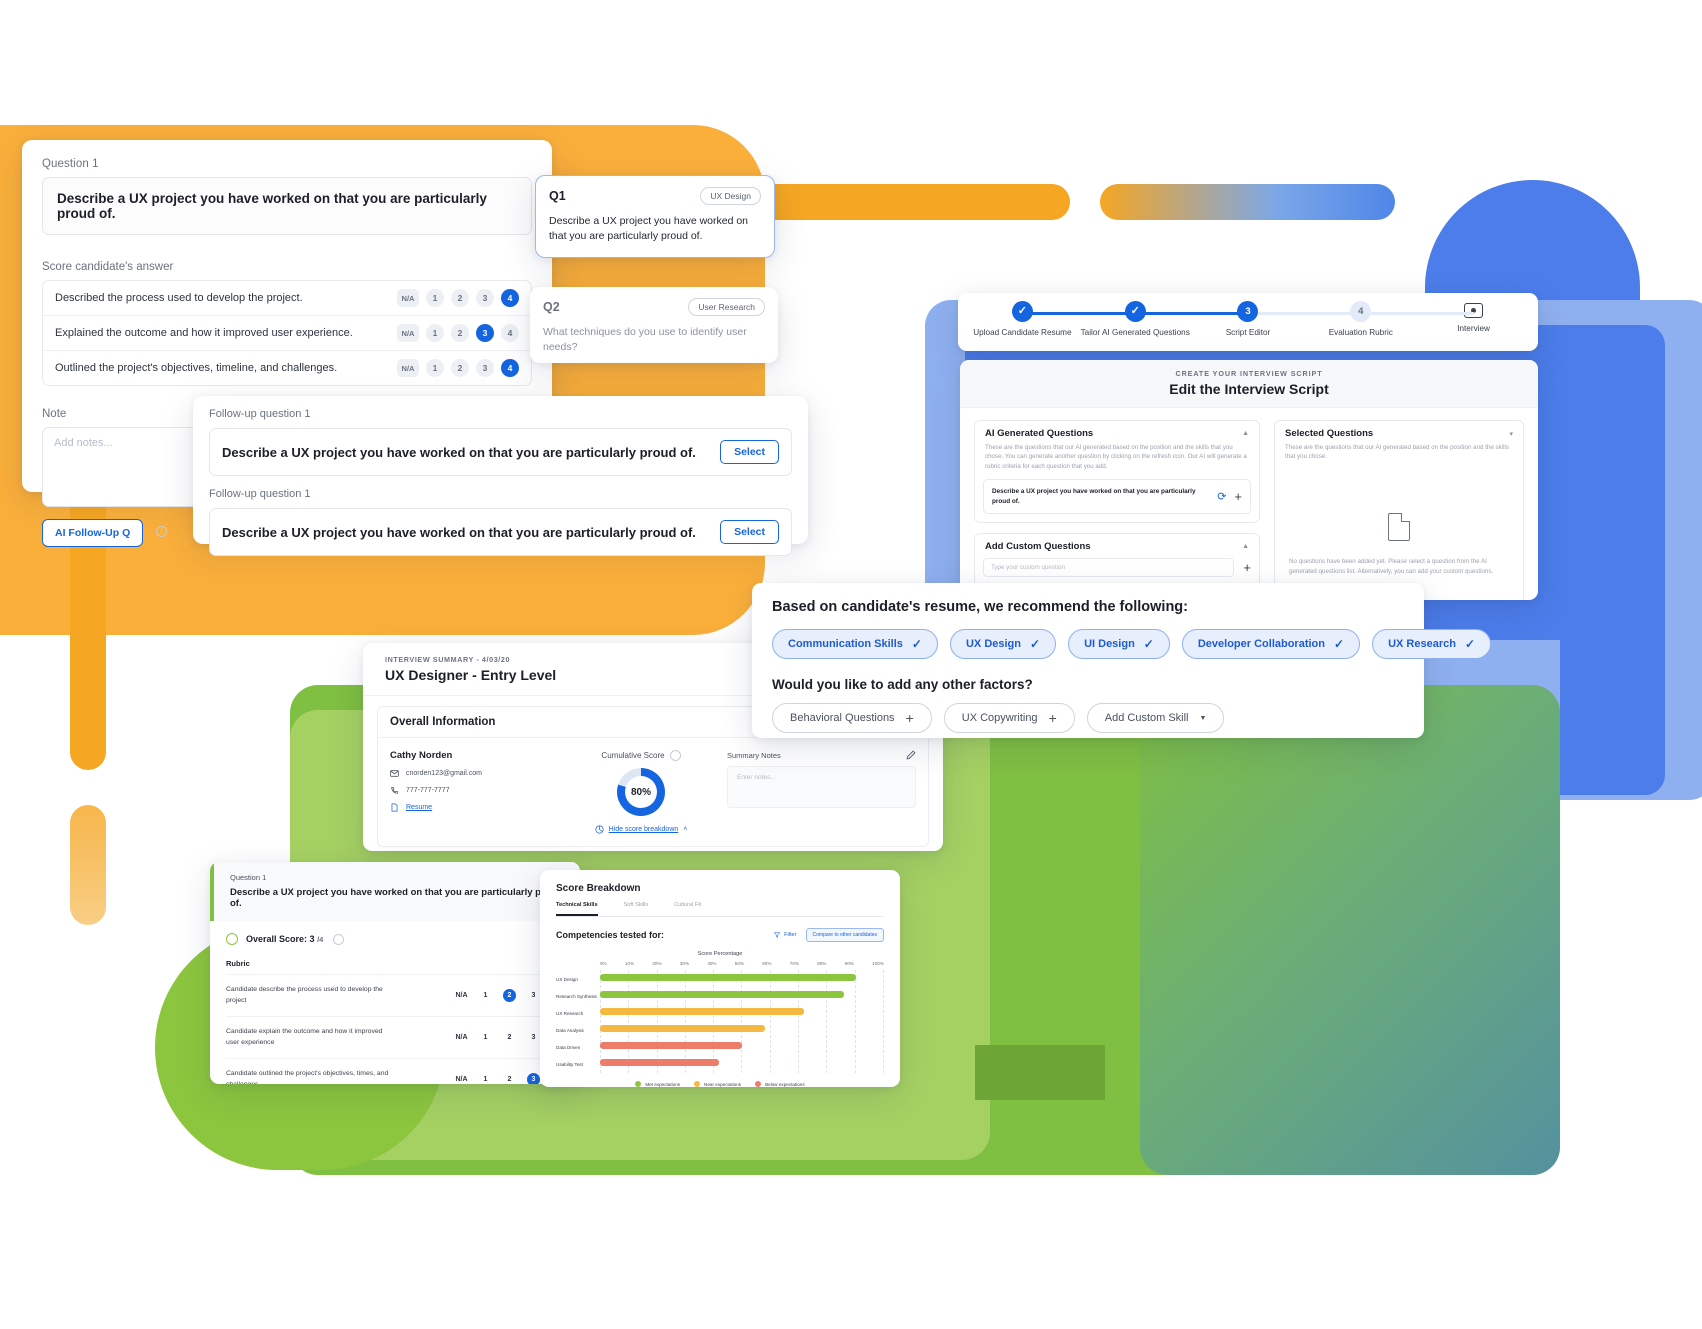 The height and width of the screenshot is (1329, 1702). I want to click on overall-score-text: Overall Score: 3 /4, so click(284, 939).